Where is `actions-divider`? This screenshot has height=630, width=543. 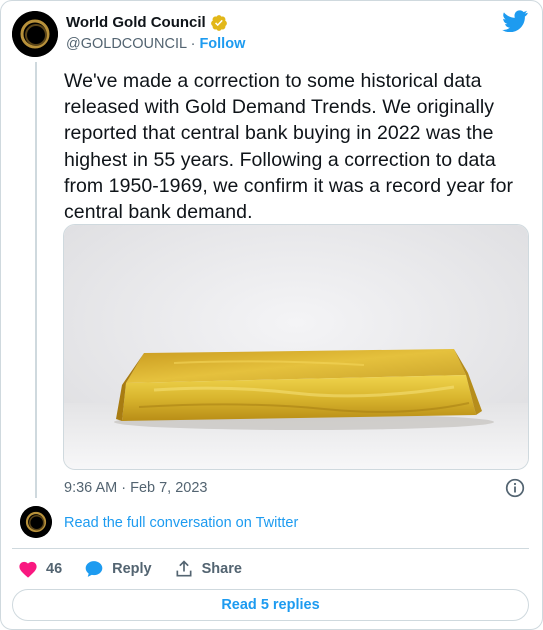
actions-divider is located at coordinates (270, 548).